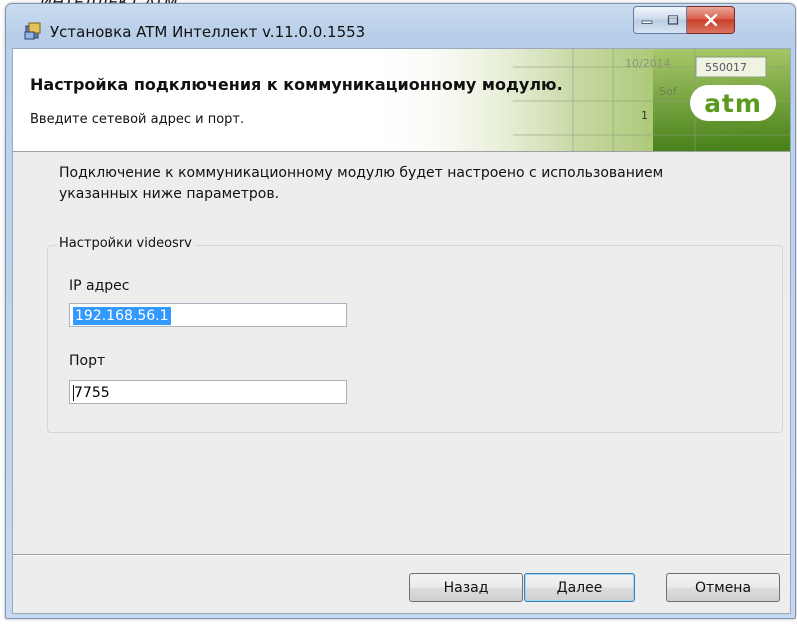 The width and height of the screenshot is (797, 626). I want to click on banner-subheading: Введите сетевой адрес и порт., so click(137, 119).